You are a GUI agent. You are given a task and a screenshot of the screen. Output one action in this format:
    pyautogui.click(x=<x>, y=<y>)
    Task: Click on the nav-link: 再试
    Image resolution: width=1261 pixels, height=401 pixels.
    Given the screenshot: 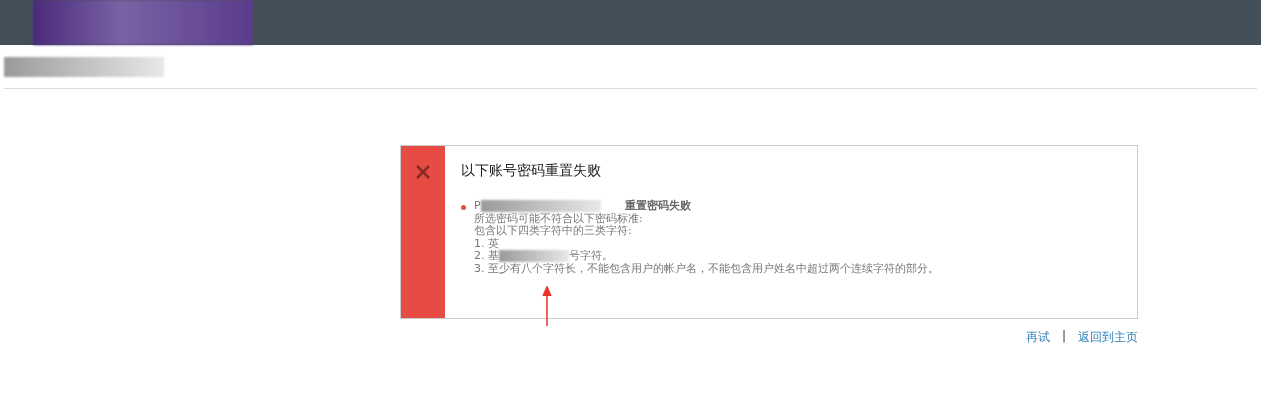 What is the action you would take?
    pyautogui.click(x=1037, y=337)
    